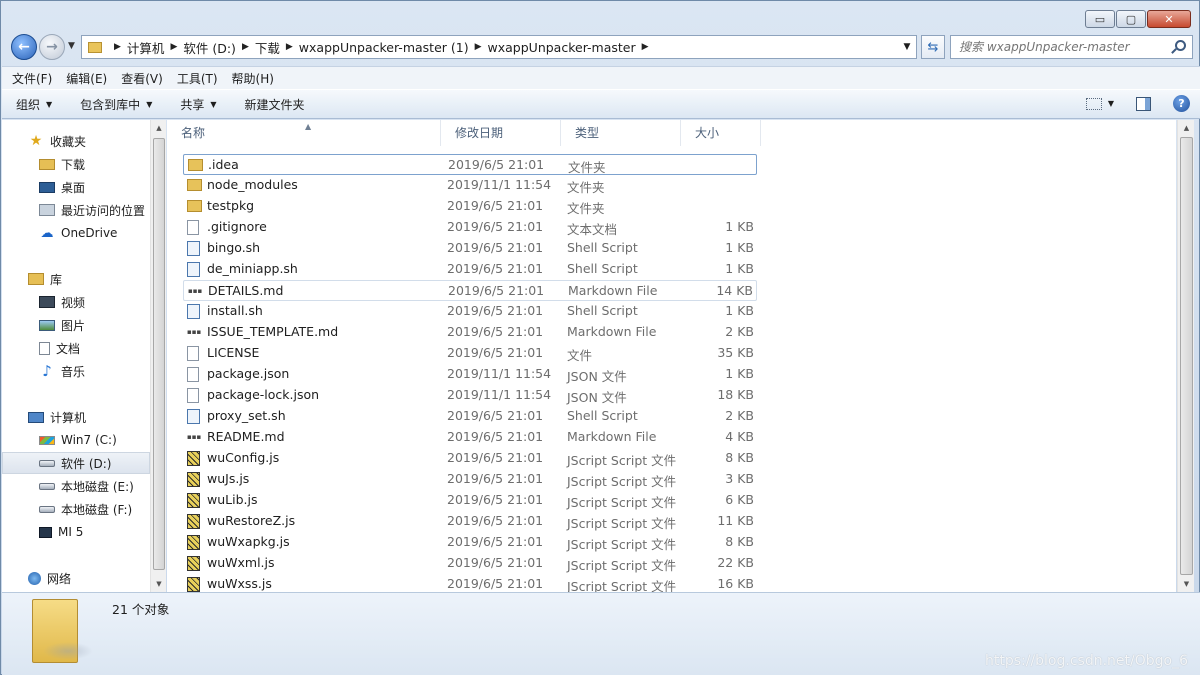 This screenshot has height=675, width=1200. I want to click on file-size: 16 KB, so click(735, 583).